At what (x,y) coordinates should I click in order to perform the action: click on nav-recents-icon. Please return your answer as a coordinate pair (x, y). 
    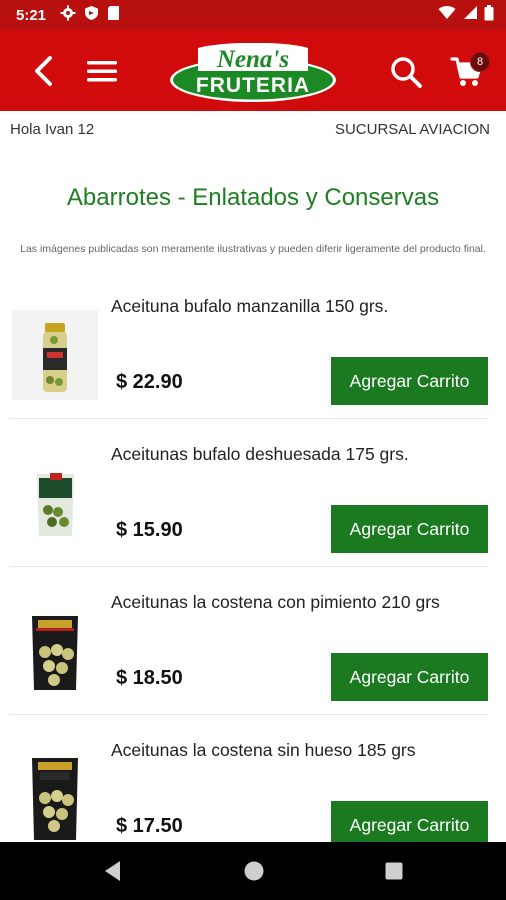
    Looking at the image, I should click on (394, 871).